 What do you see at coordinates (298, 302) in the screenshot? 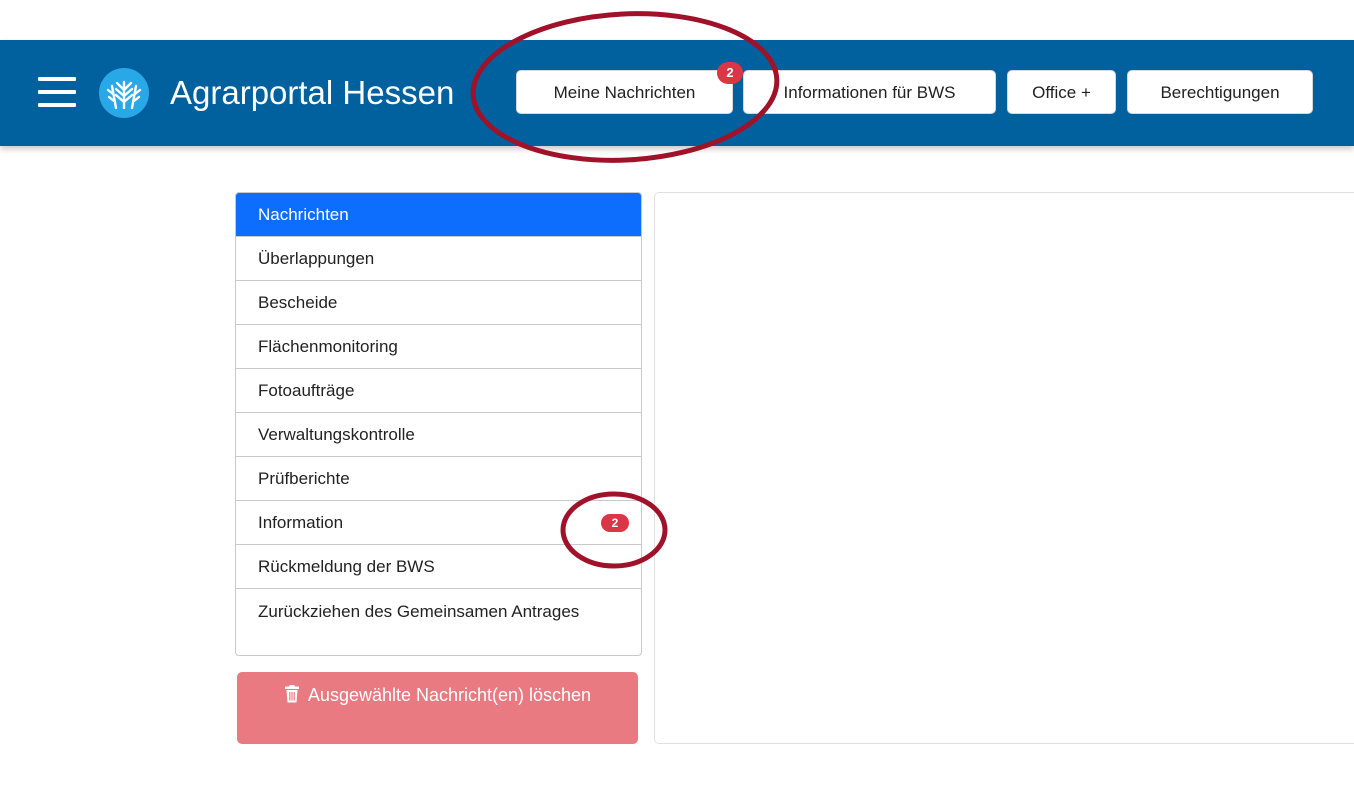
I see `sidebar-item-label: Bescheide` at bounding box center [298, 302].